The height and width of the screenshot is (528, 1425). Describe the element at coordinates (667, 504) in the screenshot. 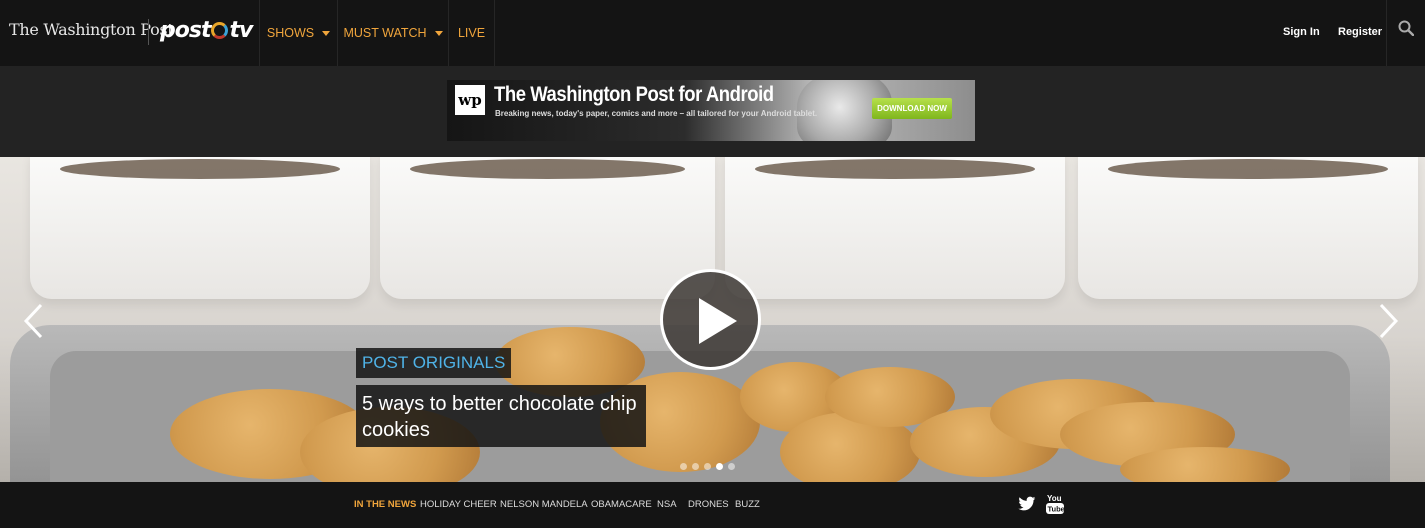

I see `news-link-nsa: NSA` at that location.